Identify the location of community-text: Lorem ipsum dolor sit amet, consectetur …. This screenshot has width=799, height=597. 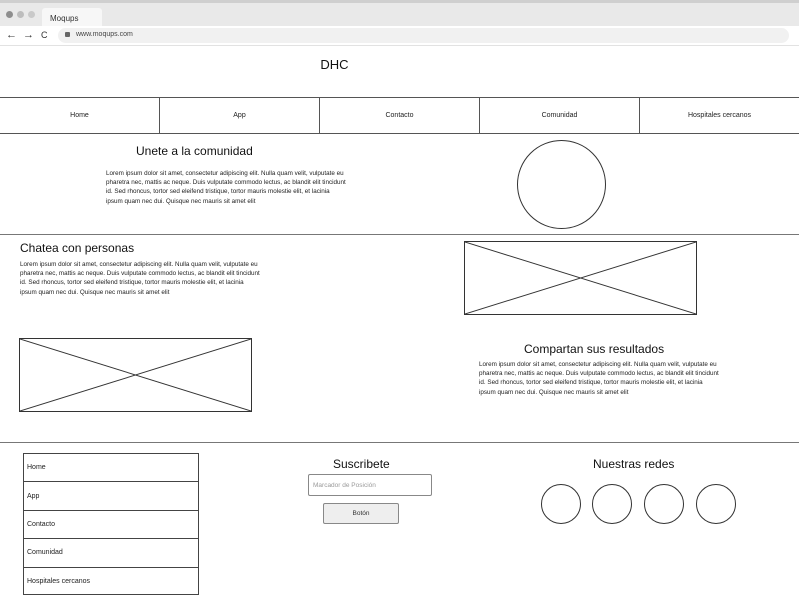
(226, 187).